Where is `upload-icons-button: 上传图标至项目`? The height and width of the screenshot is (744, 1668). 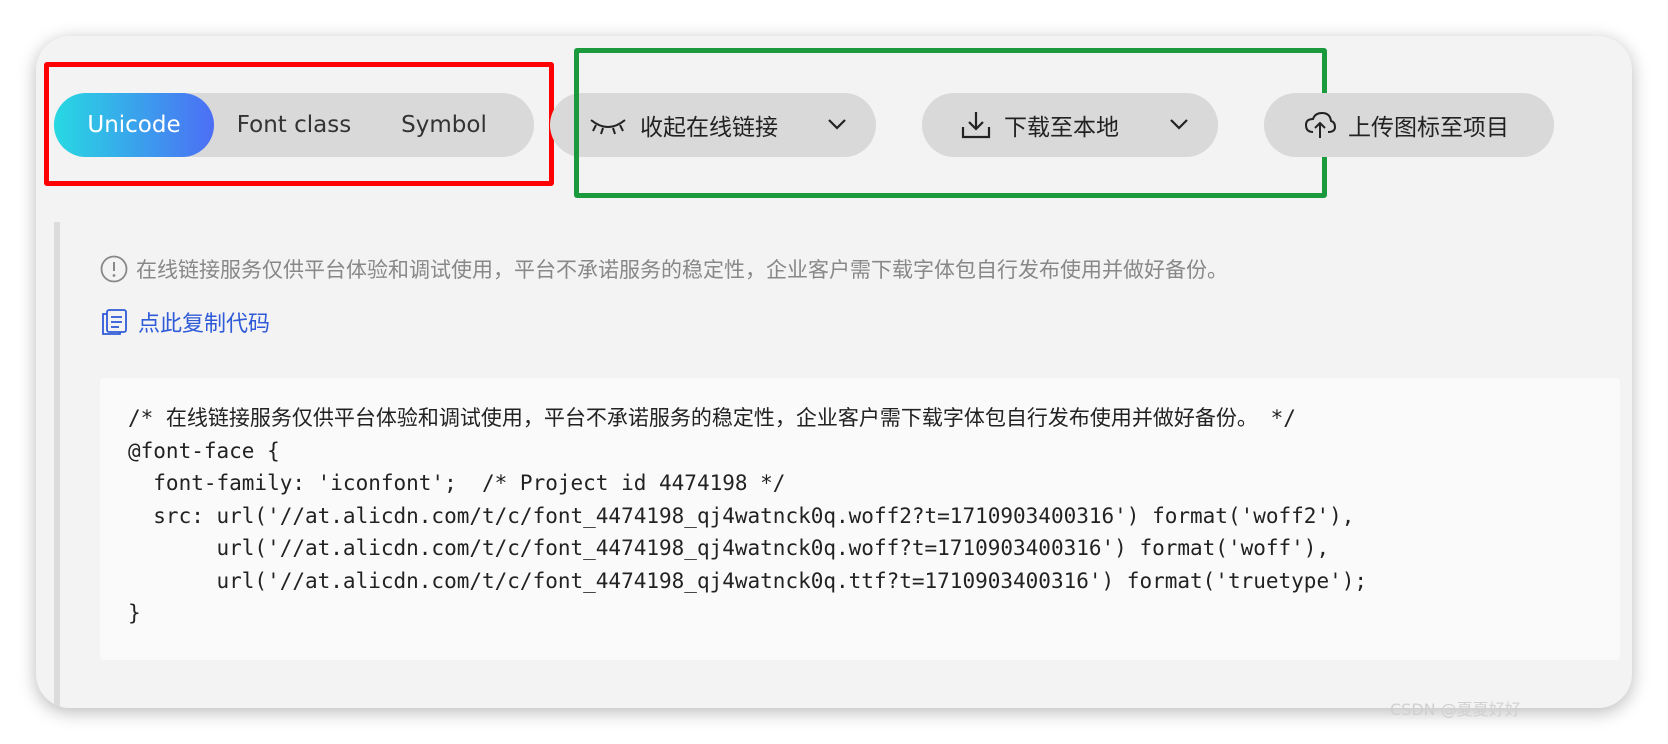 upload-icons-button: 上传图标至项目 is located at coordinates (1409, 125).